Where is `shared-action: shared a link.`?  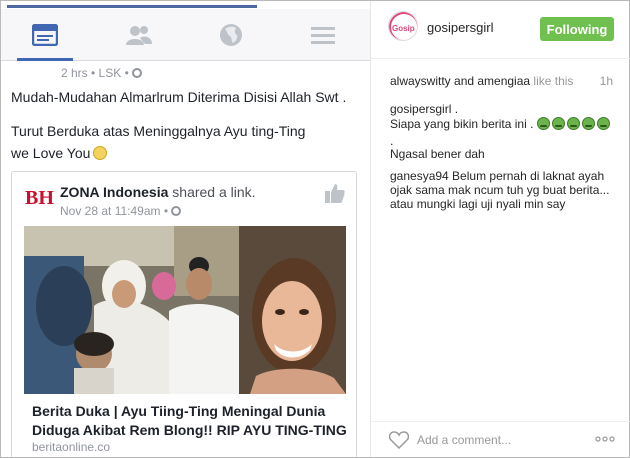 shared-action: shared a link. is located at coordinates (212, 192).